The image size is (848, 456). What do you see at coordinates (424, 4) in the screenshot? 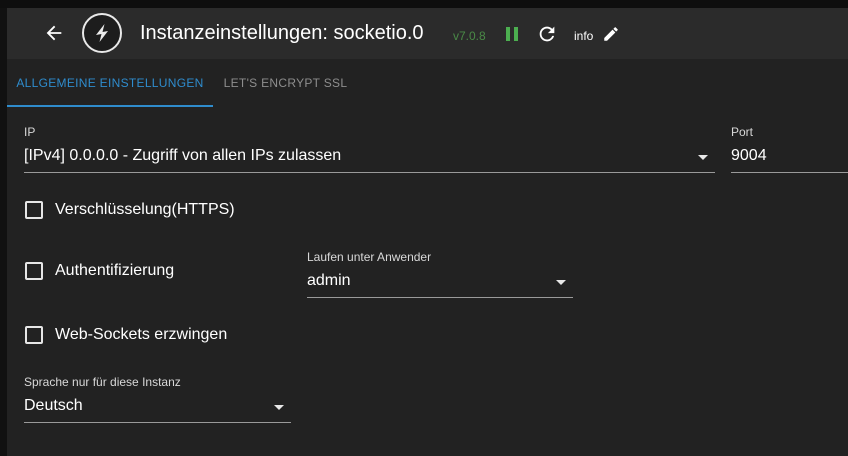
I see `window-top-strip` at bounding box center [424, 4].